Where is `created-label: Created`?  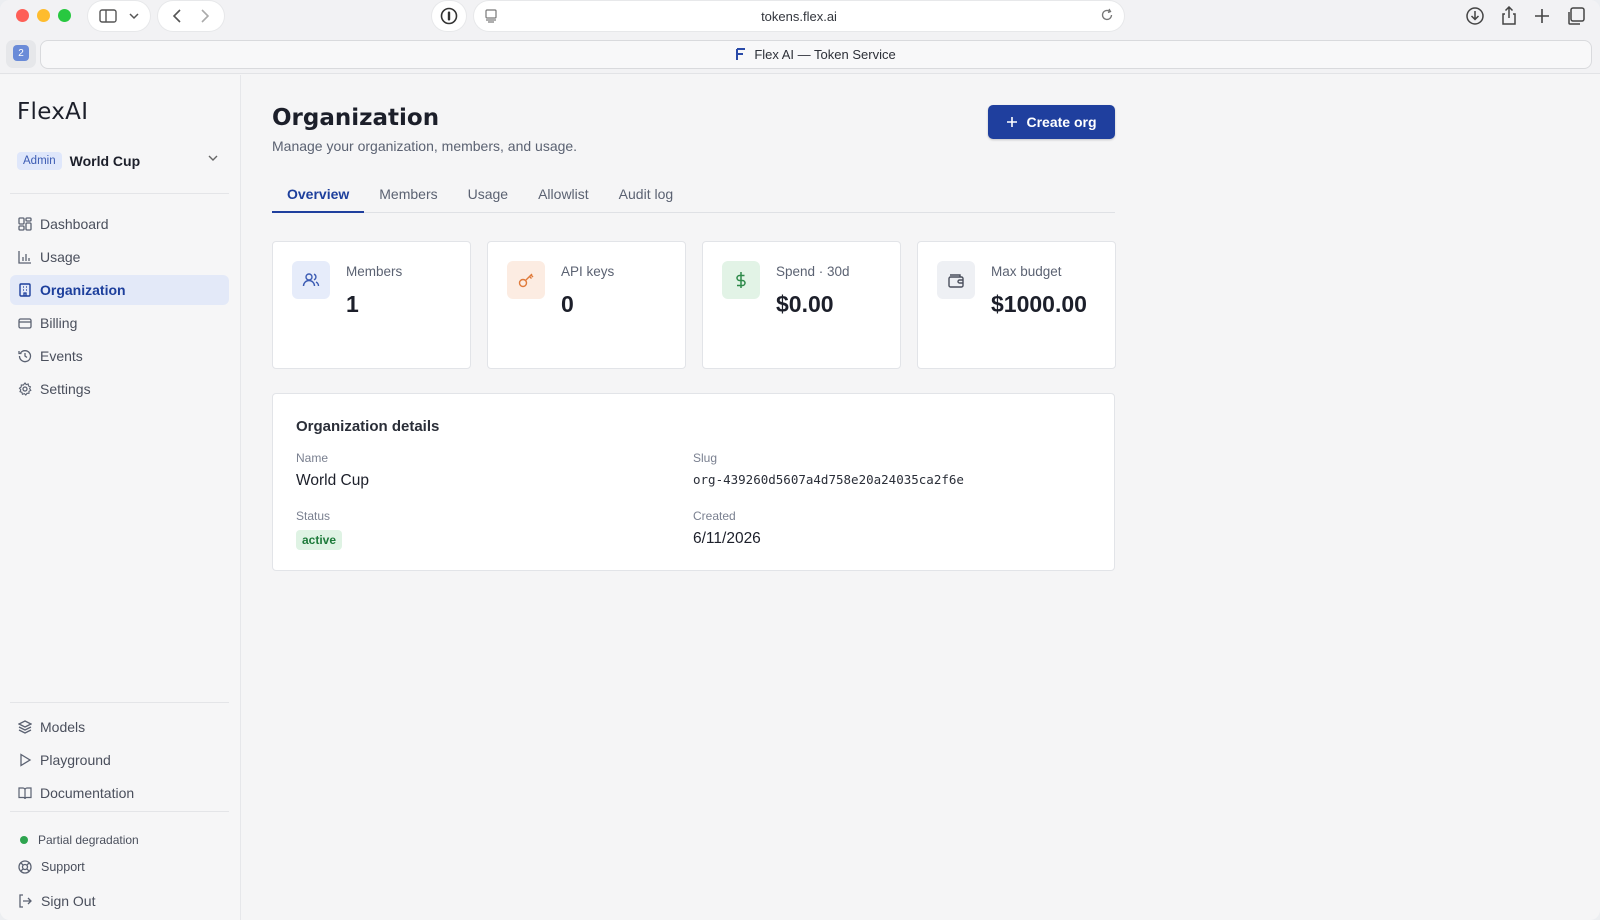 created-label: Created is located at coordinates (714, 516).